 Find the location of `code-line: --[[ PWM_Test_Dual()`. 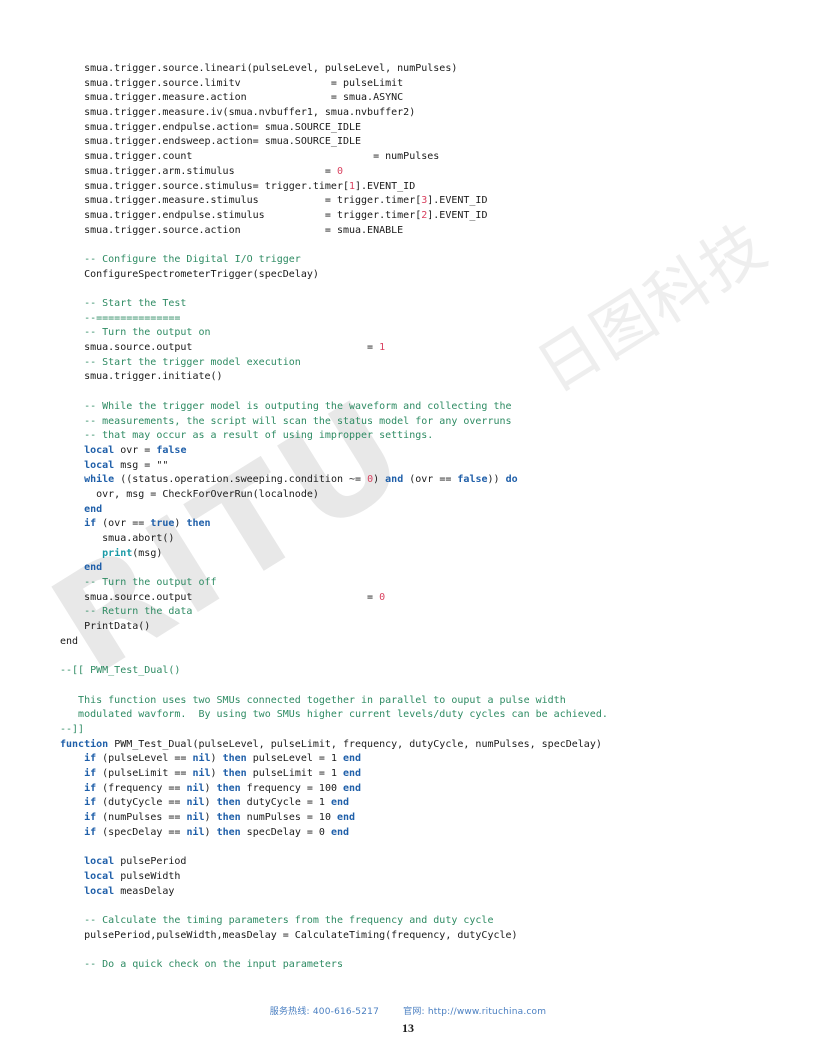

code-line: --[[ PWM_Test_Dual() is located at coordinates (410, 671).